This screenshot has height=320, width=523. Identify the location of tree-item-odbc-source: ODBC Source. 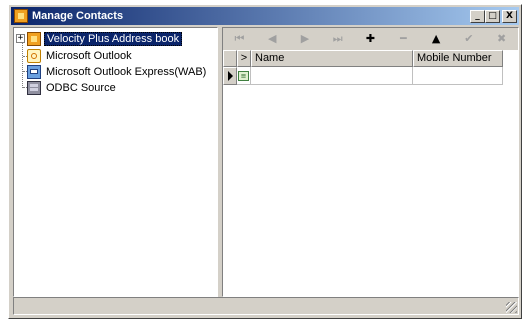
(72, 87).